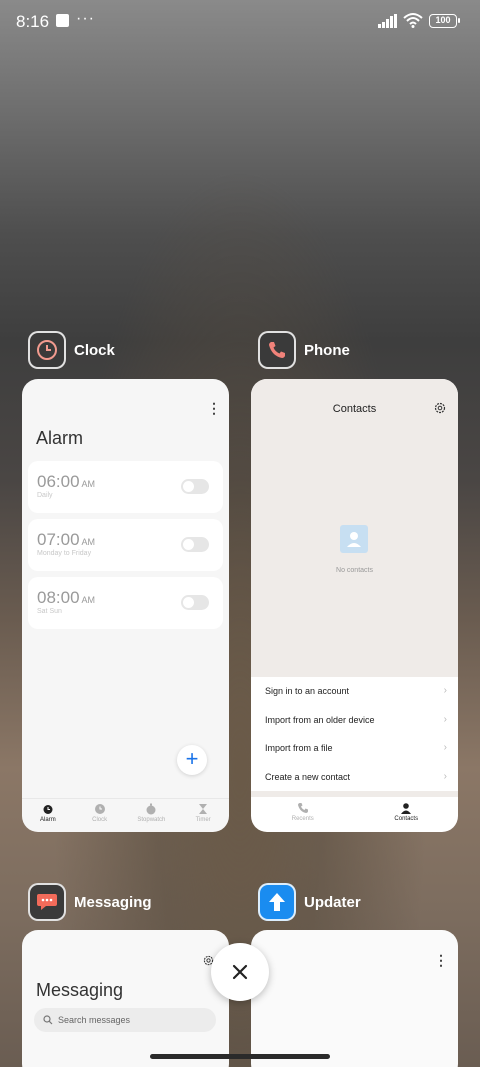 The image size is (480, 1067). I want to click on messaging-app-card: Messaging Search messages, so click(125, 998).